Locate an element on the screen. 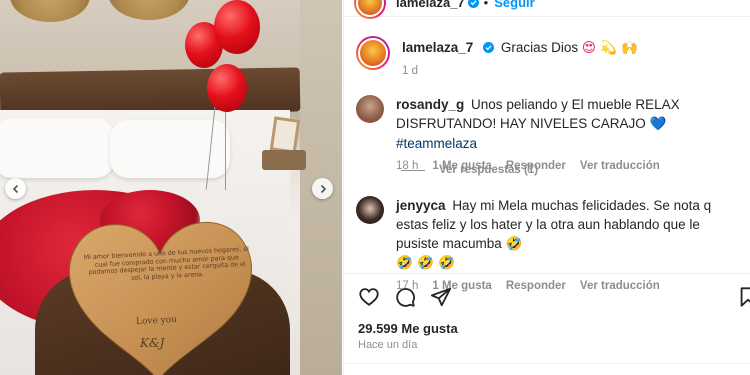 The width and height of the screenshot is (750, 375). view-replies-label: Ver respuestas (1) is located at coordinates (489, 170).